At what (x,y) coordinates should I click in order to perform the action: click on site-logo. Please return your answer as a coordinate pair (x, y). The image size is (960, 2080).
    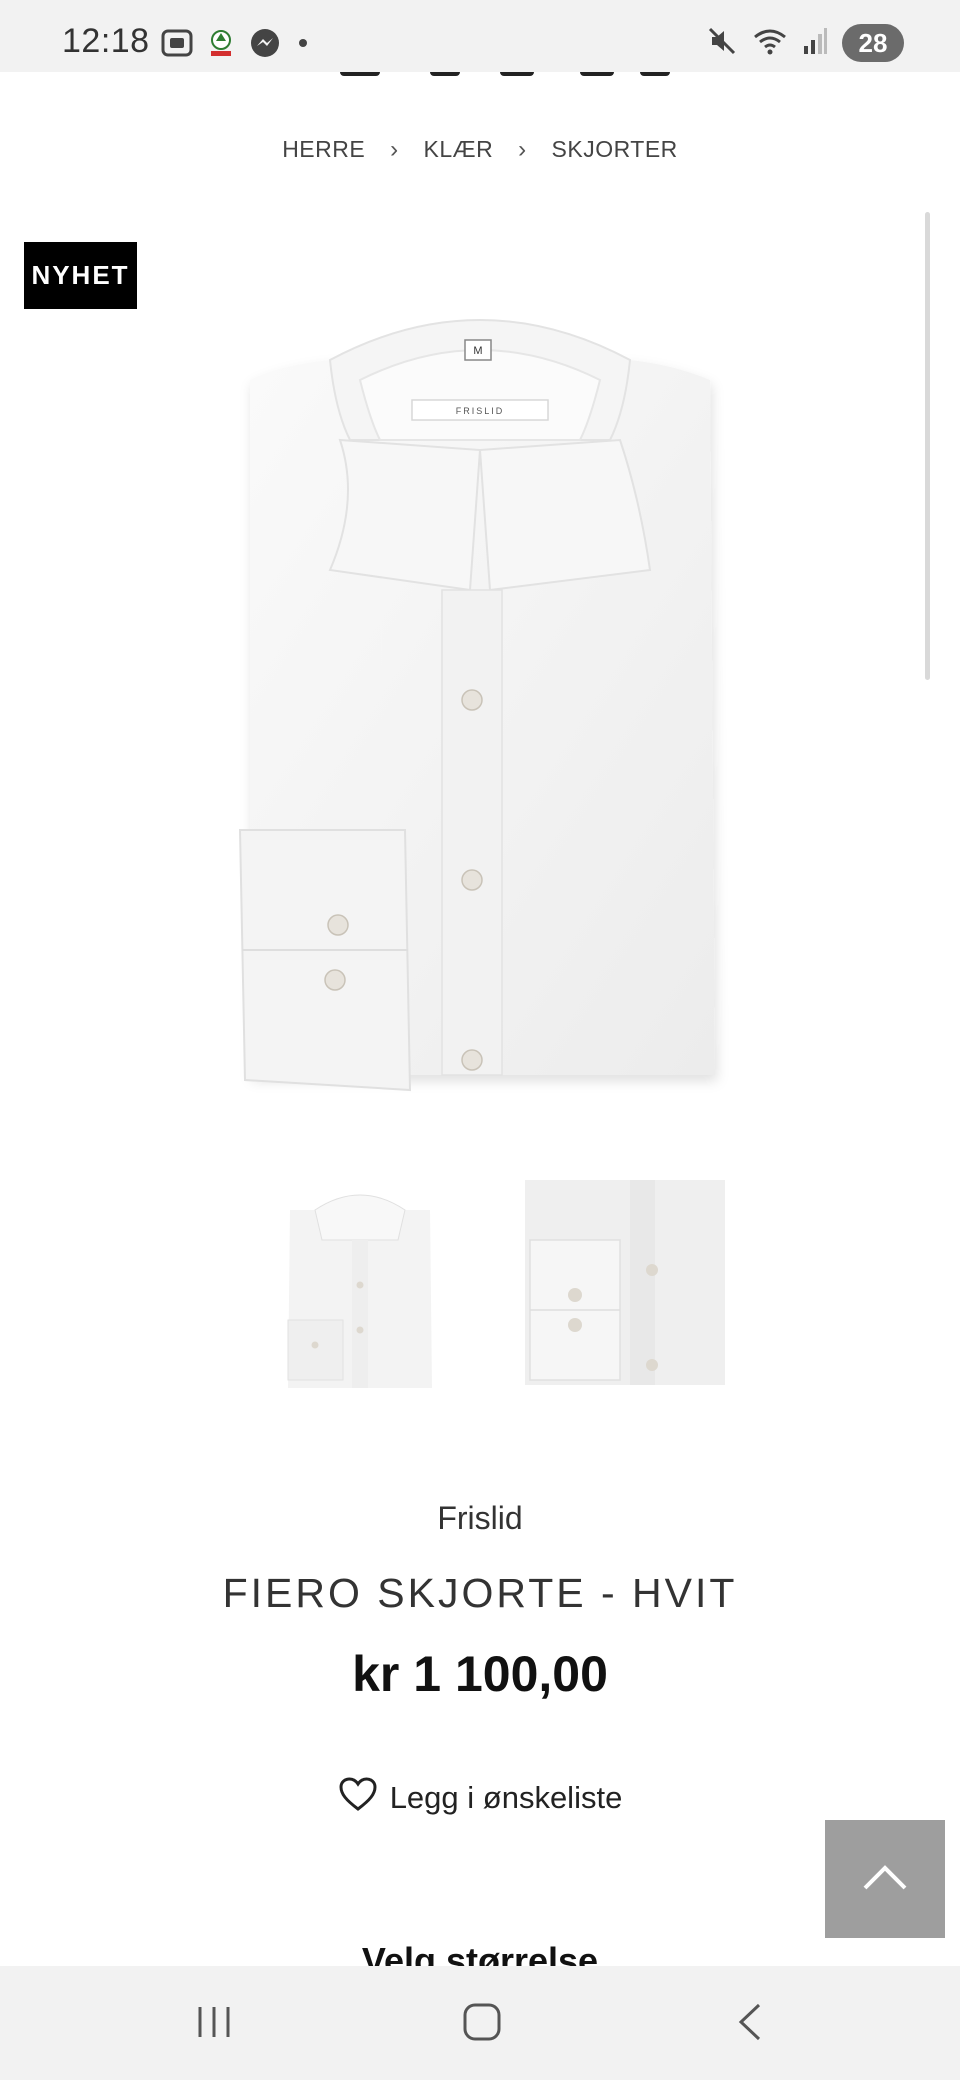
    Looking at the image, I should click on (500, 79).